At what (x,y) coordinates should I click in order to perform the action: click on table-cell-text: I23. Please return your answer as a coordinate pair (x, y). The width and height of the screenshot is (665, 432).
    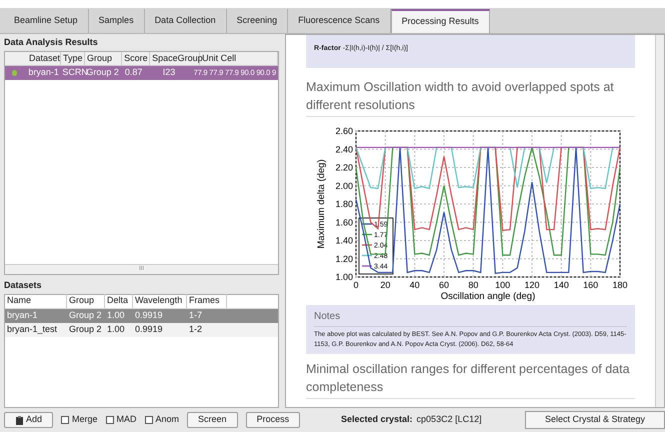
    Looking at the image, I should click on (169, 73).